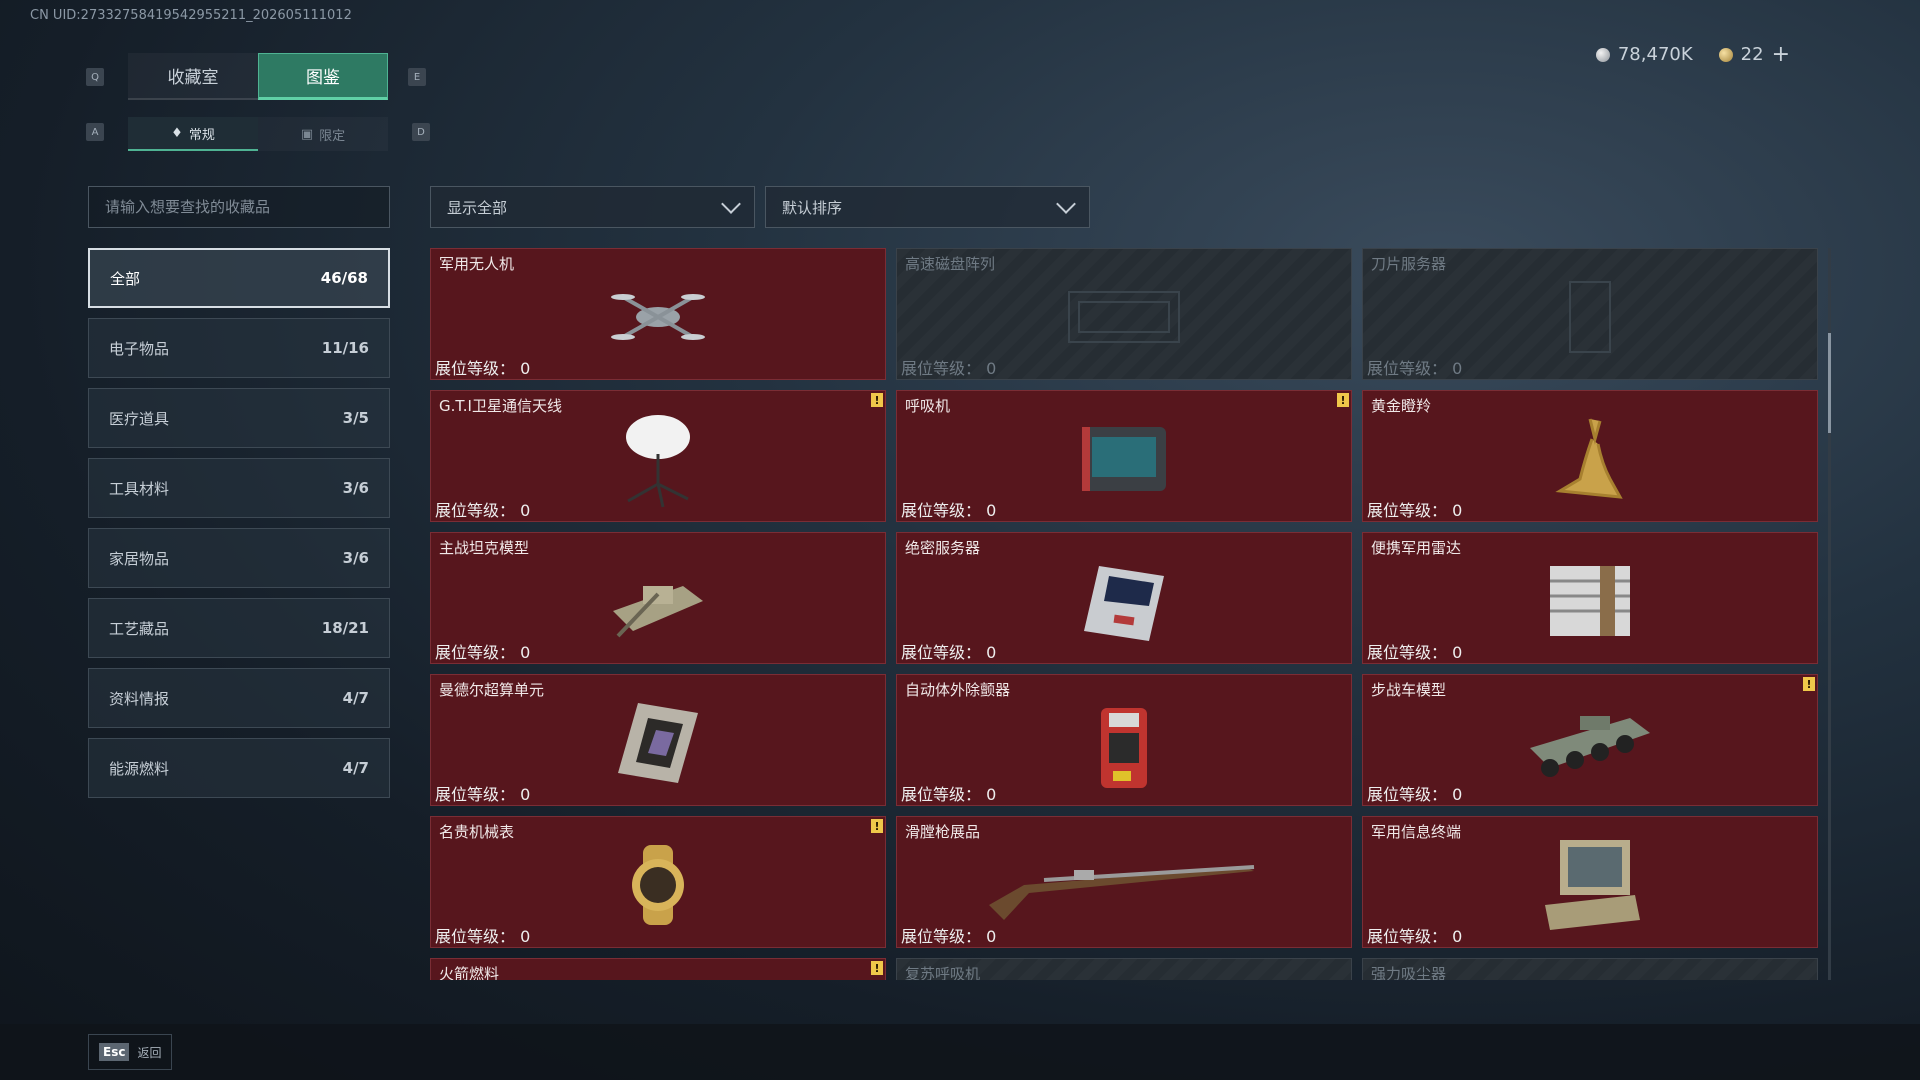  I want to click on golden-gazelle-icon, so click(1589, 458).